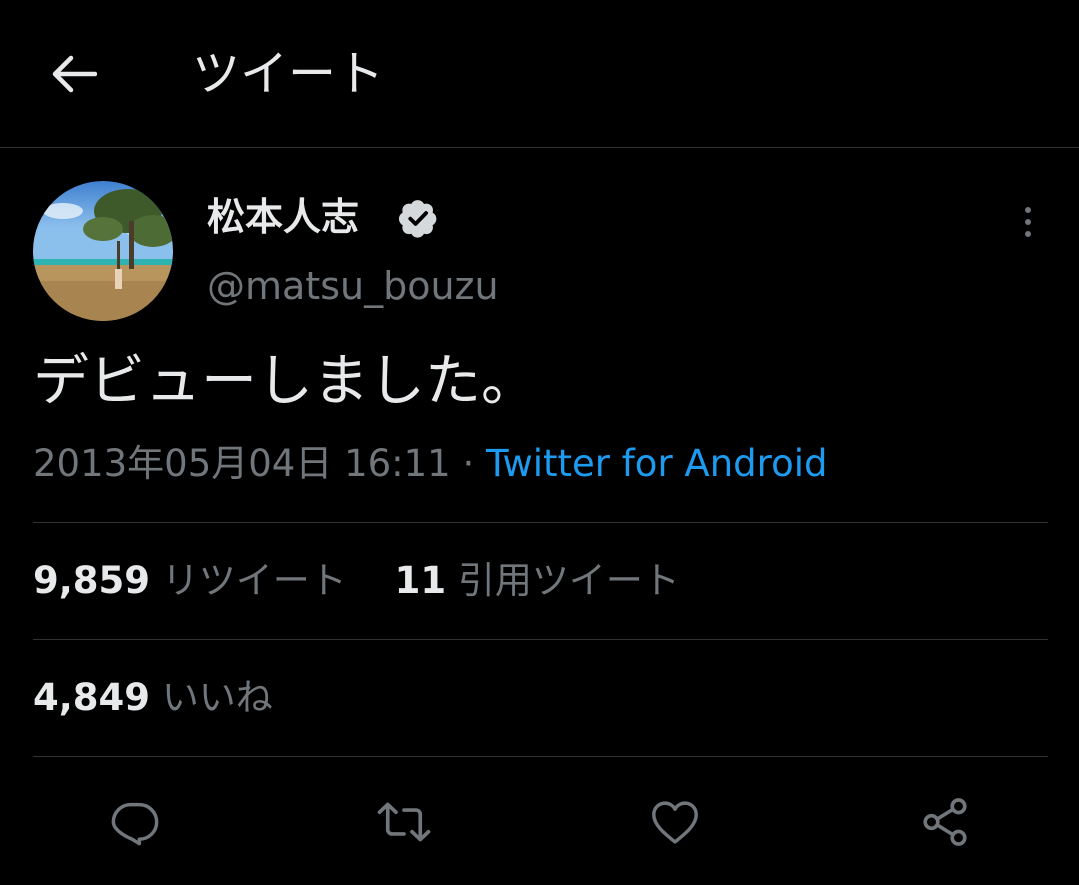  I want to click on header-divider, so click(539, 147).